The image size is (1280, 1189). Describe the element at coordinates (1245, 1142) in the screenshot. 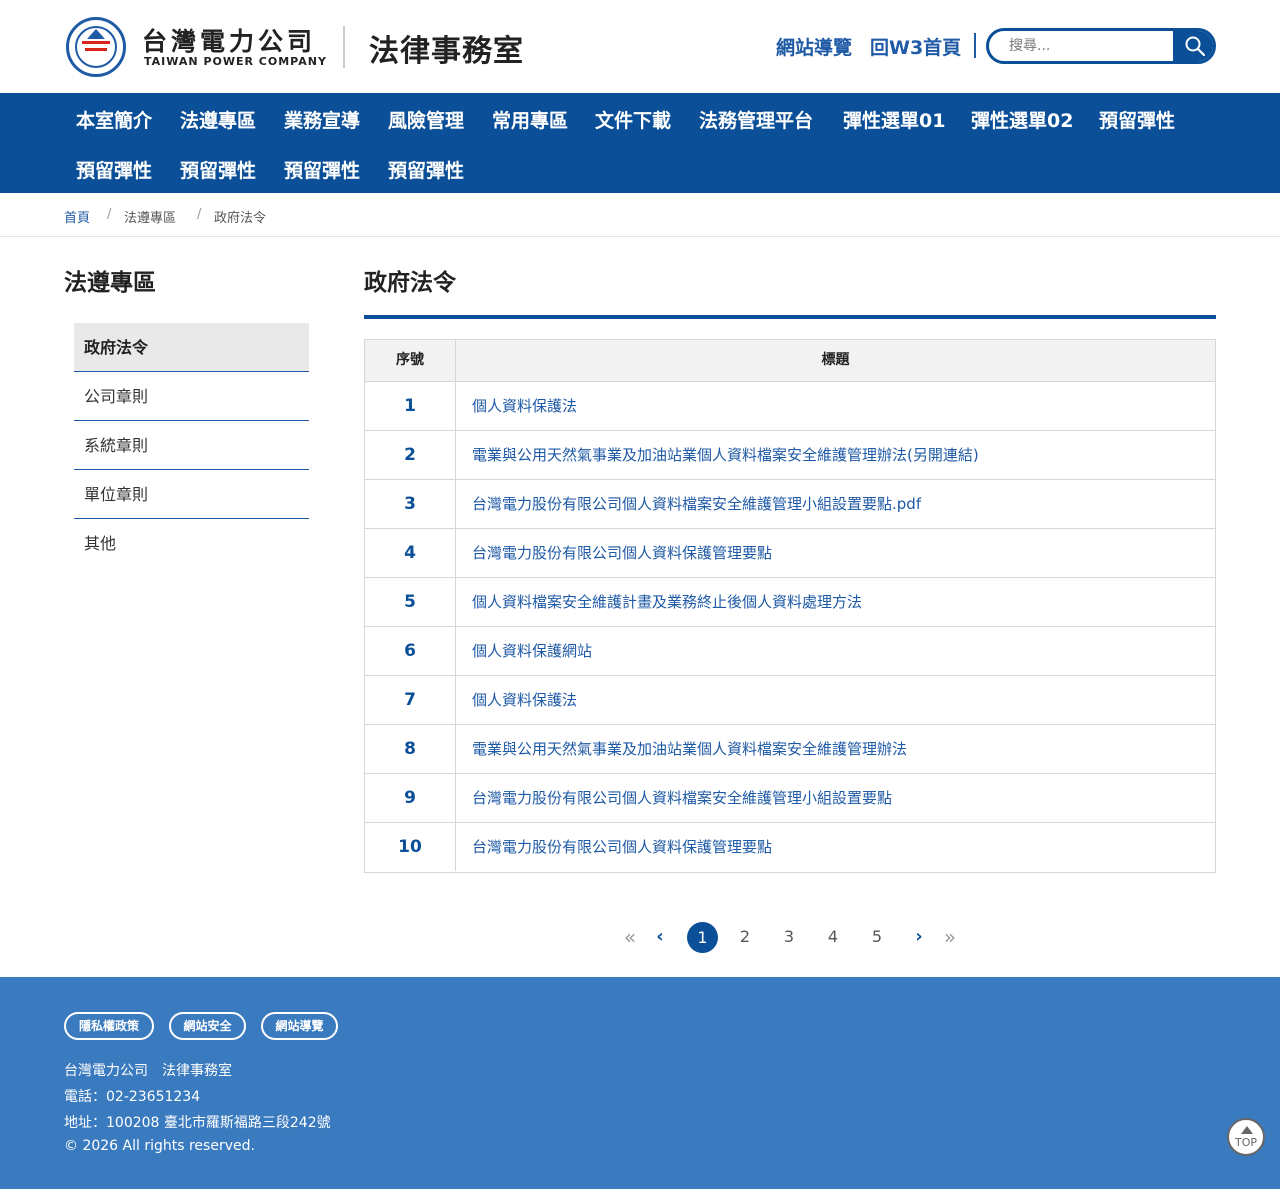

I see `back-to-top-label: TOP` at that location.